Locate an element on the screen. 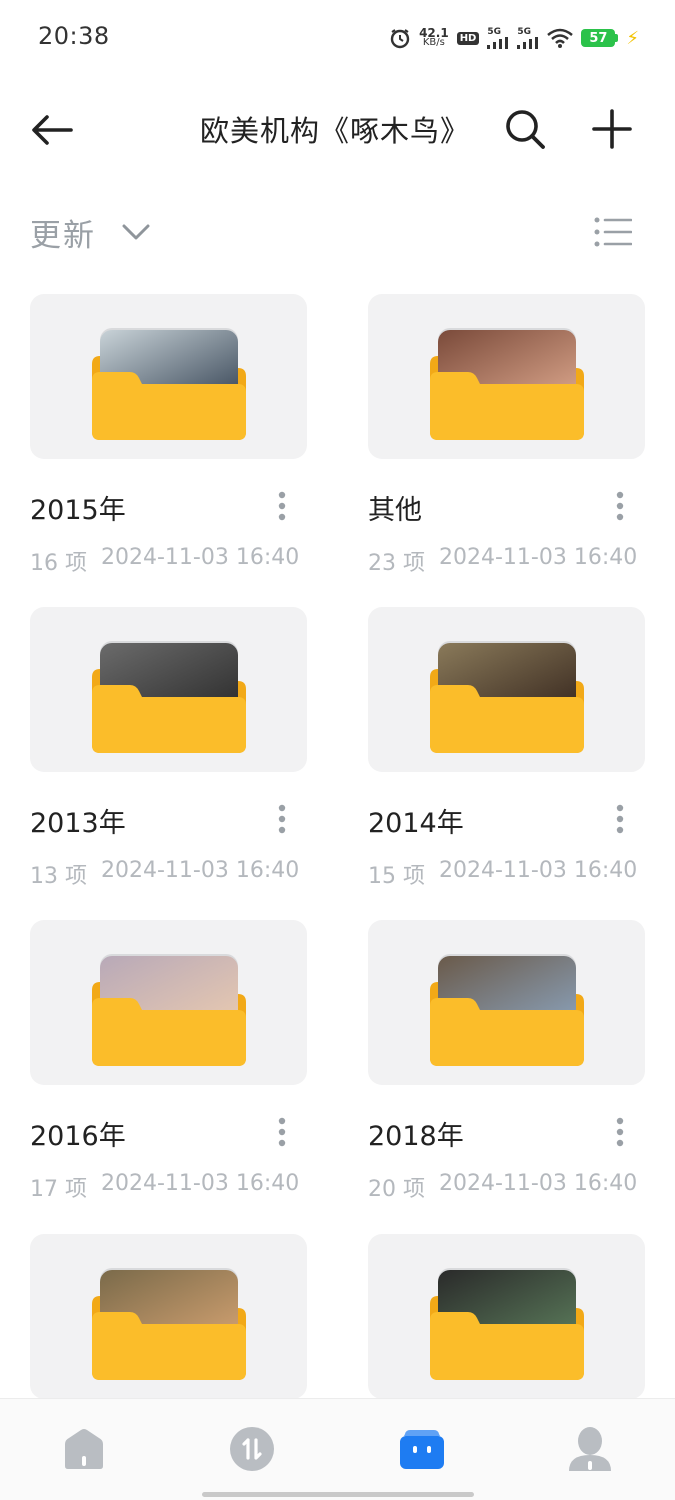 This screenshot has width=675, height=1500. folder-name: 2013年 is located at coordinates (78, 823).